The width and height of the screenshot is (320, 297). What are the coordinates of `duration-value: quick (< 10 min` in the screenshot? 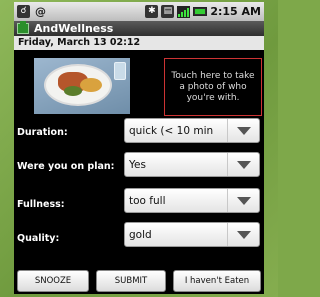 It's located at (171, 130).